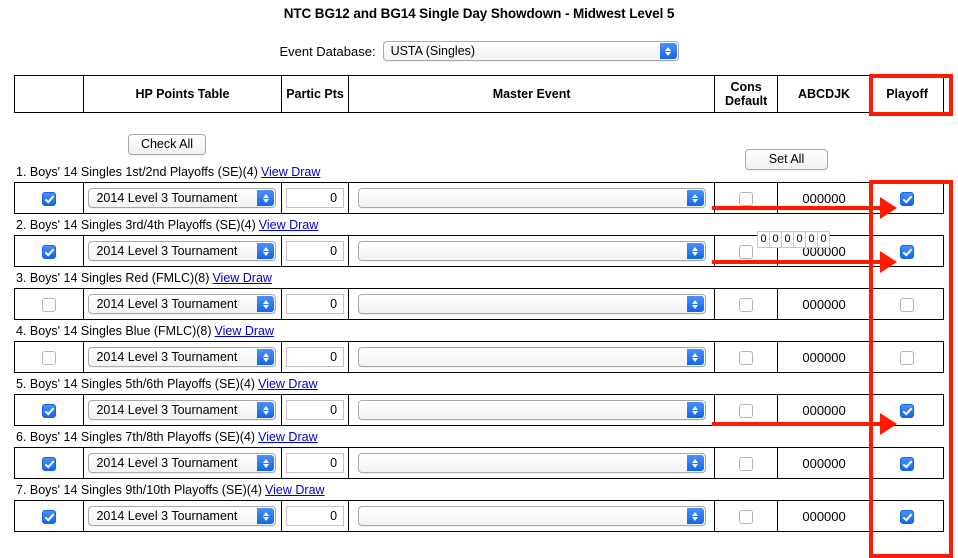  I want to click on set-all-digit-inputs: 000000, so click(793, 239).